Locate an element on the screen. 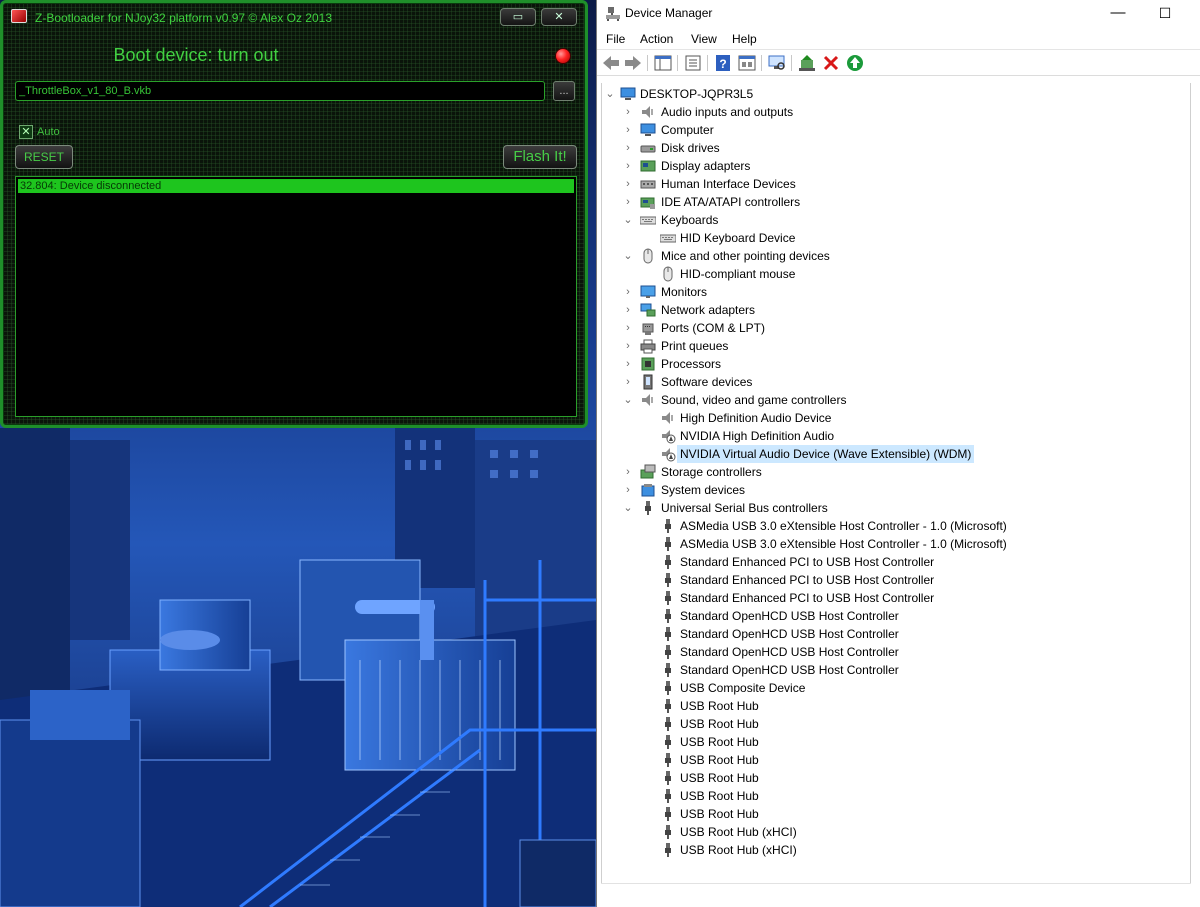  monitor-icon is located at coordinates (648, 291).